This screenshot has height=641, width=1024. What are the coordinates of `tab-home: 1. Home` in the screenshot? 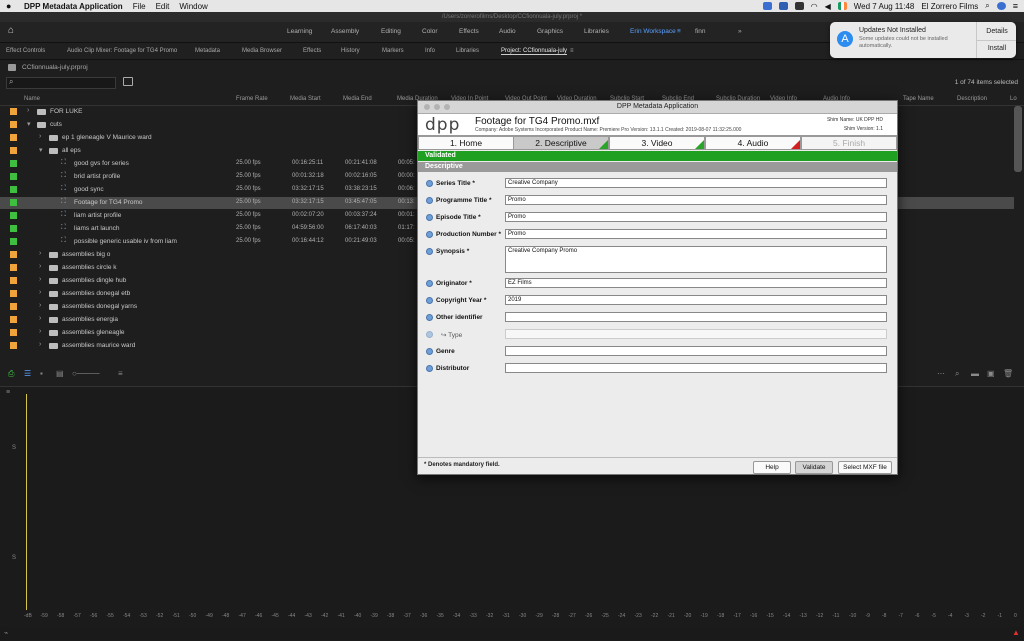 It's located at (466, 143).